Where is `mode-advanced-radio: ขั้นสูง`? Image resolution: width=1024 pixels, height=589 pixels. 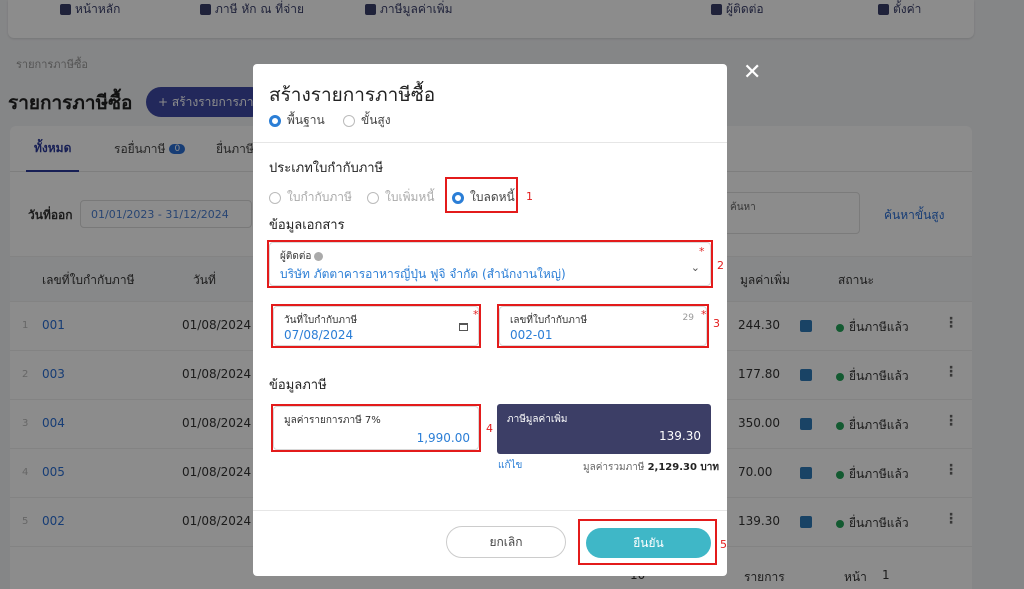
mode-advanced-radio: ขั้นสูง is located at coordinates (367, 120).